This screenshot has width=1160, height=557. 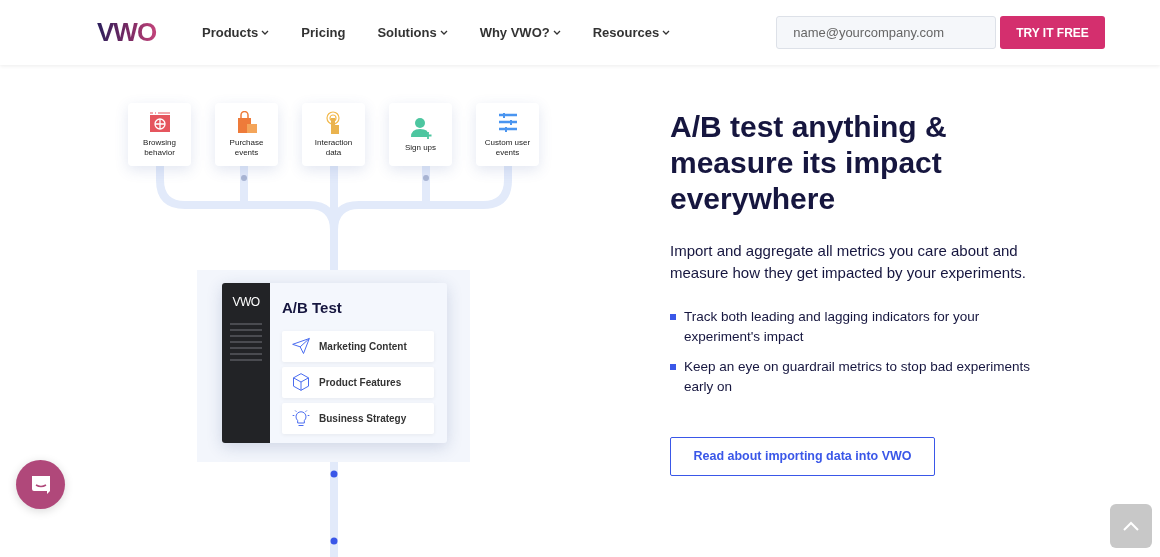 What do you see at coordinates (159, 122) in the screenshot?
I see `globe-icon` at bounding box center [159, 122].